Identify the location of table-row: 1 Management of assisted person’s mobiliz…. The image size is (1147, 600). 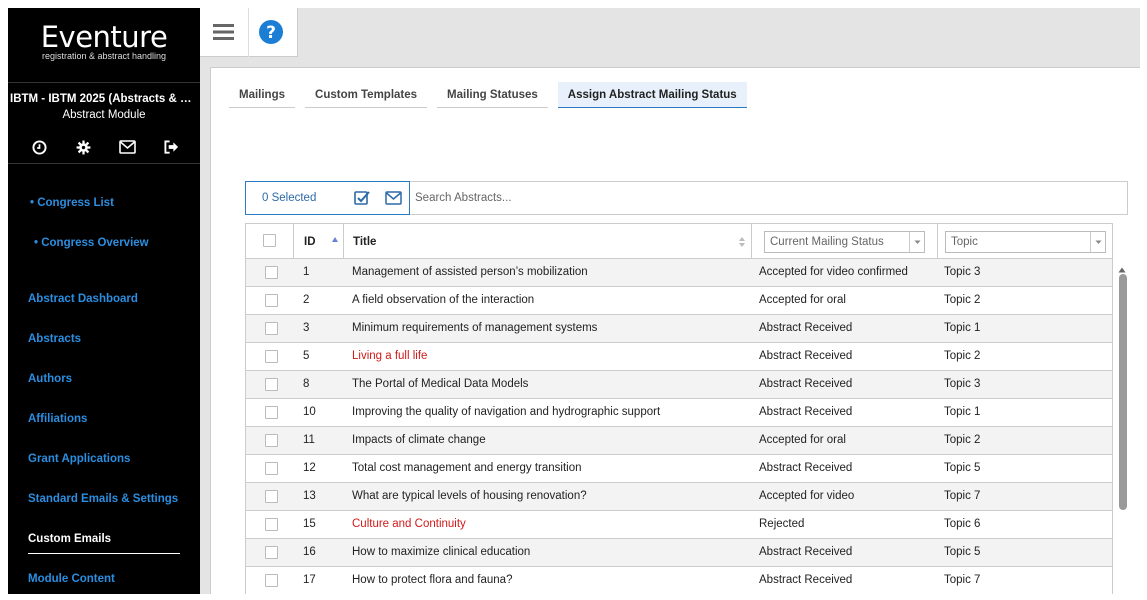
(679, 273).